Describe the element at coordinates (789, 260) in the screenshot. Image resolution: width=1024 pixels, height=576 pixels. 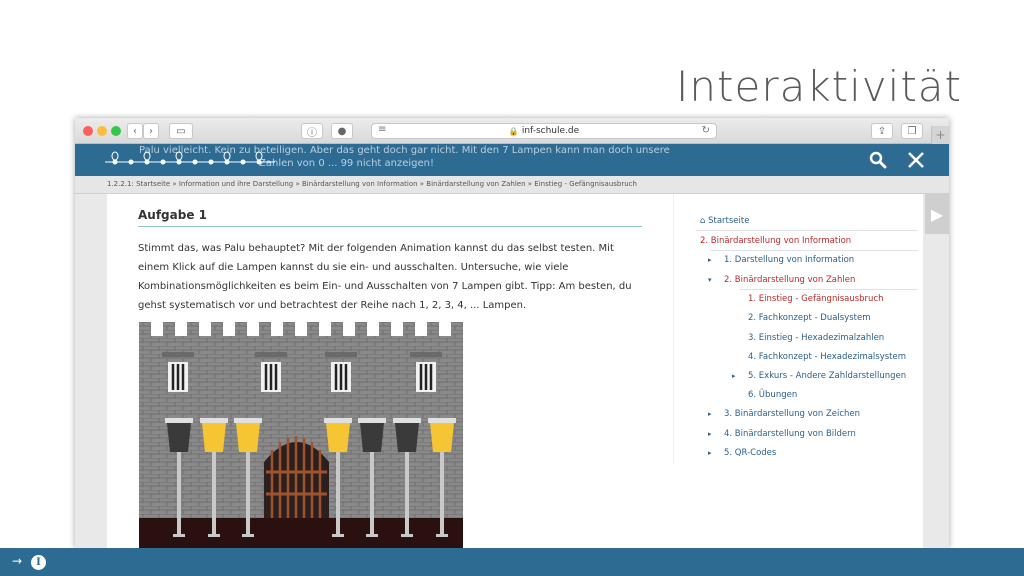
I see `nav-item-darstellung: 1. Darstellung von Information` at that location.